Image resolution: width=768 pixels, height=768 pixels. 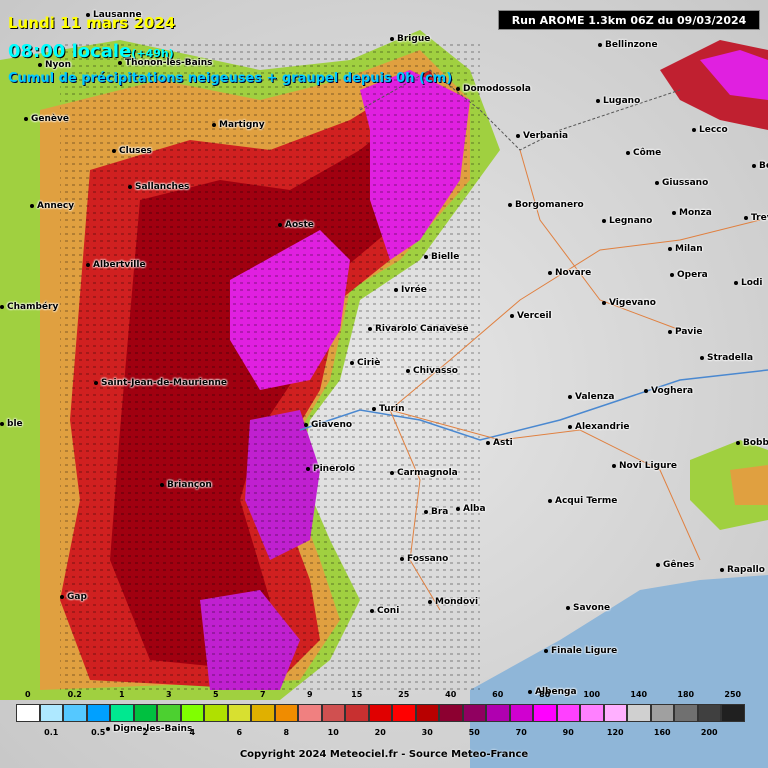 I want to click on city-name: Fossano, so click(x=428, y=559).